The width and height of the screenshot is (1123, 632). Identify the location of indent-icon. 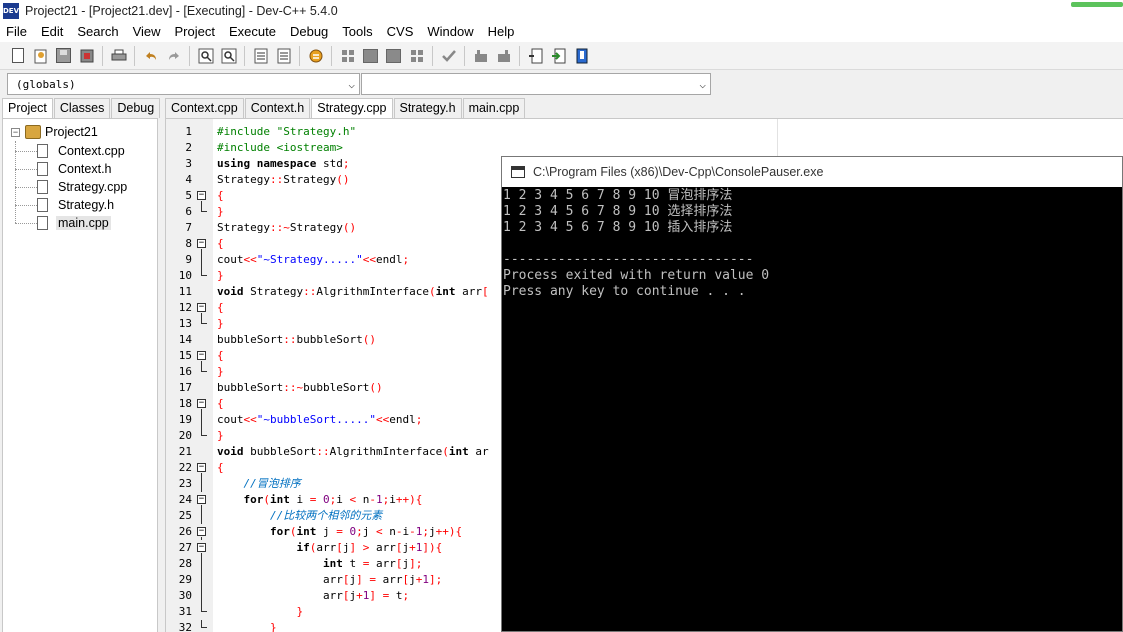
(261, 56).